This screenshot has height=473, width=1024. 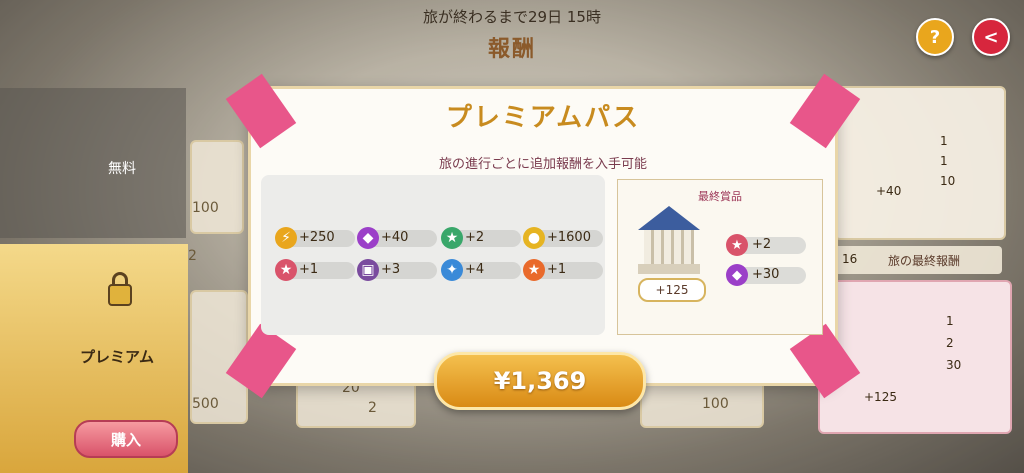 I want to click on final-prize-panel: 最終賞品 +125 ★ +2 ◆ +30, so click(x=720, y=257).